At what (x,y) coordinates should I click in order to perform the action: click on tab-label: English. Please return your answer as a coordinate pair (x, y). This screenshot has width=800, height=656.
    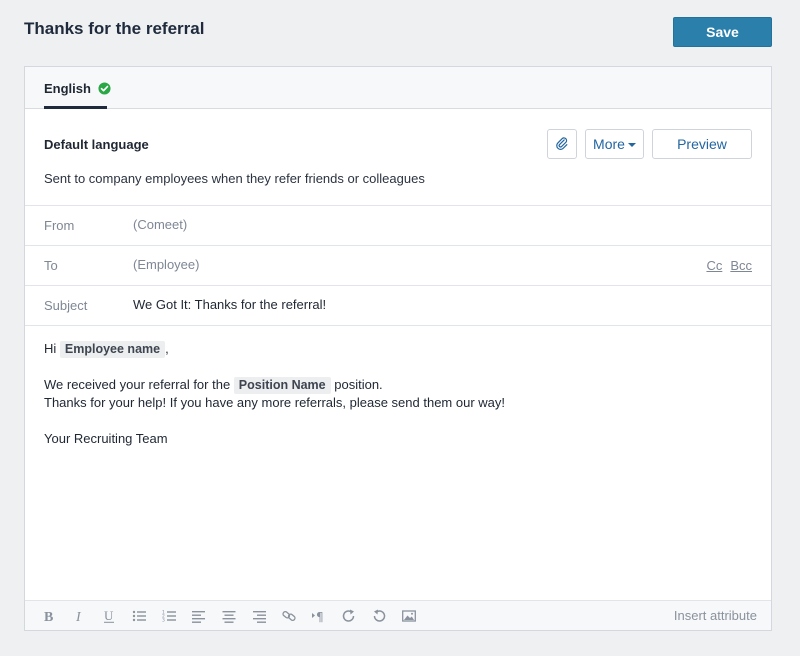
    Looking at the image, I should click on (67, 88).